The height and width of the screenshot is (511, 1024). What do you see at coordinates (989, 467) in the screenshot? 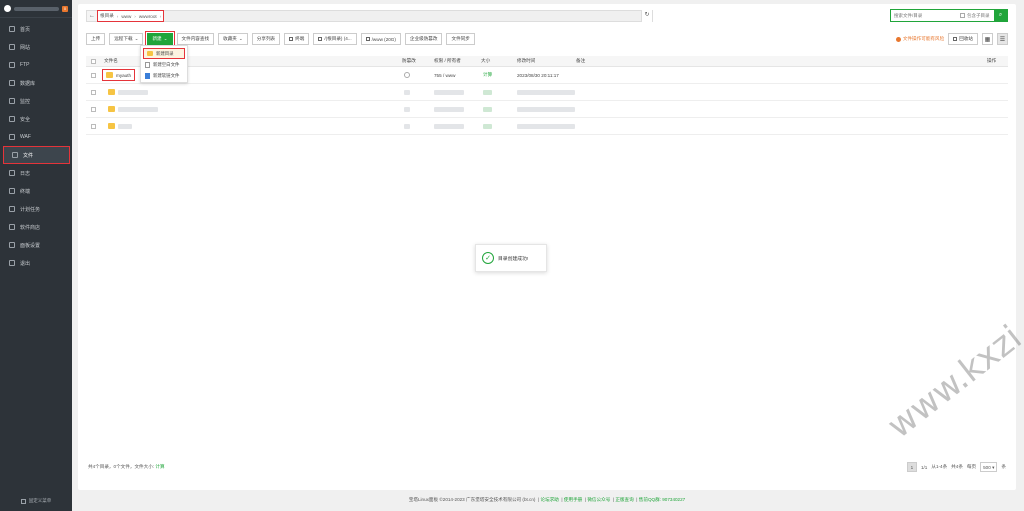
I see `per-page-select: 500 ▾` at bounding box center [989, 467].